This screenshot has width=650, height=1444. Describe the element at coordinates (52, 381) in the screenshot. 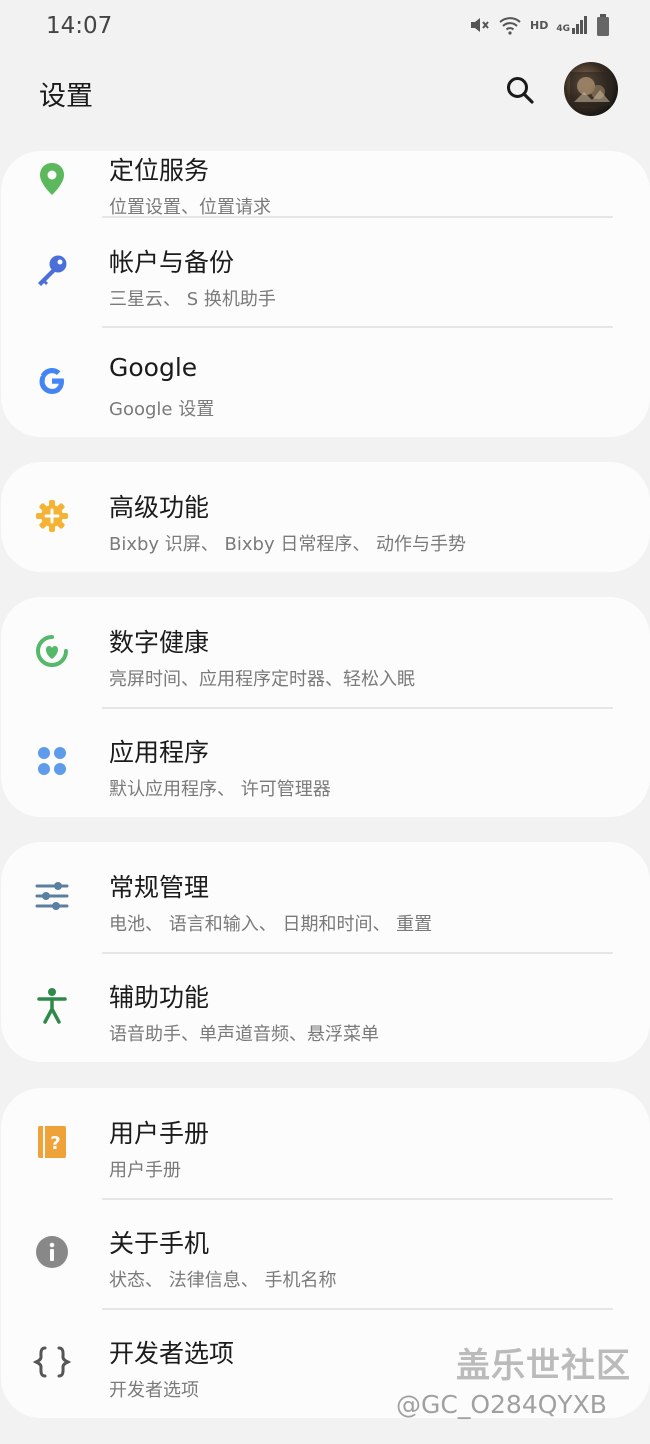

I see `google-icon` at that location.